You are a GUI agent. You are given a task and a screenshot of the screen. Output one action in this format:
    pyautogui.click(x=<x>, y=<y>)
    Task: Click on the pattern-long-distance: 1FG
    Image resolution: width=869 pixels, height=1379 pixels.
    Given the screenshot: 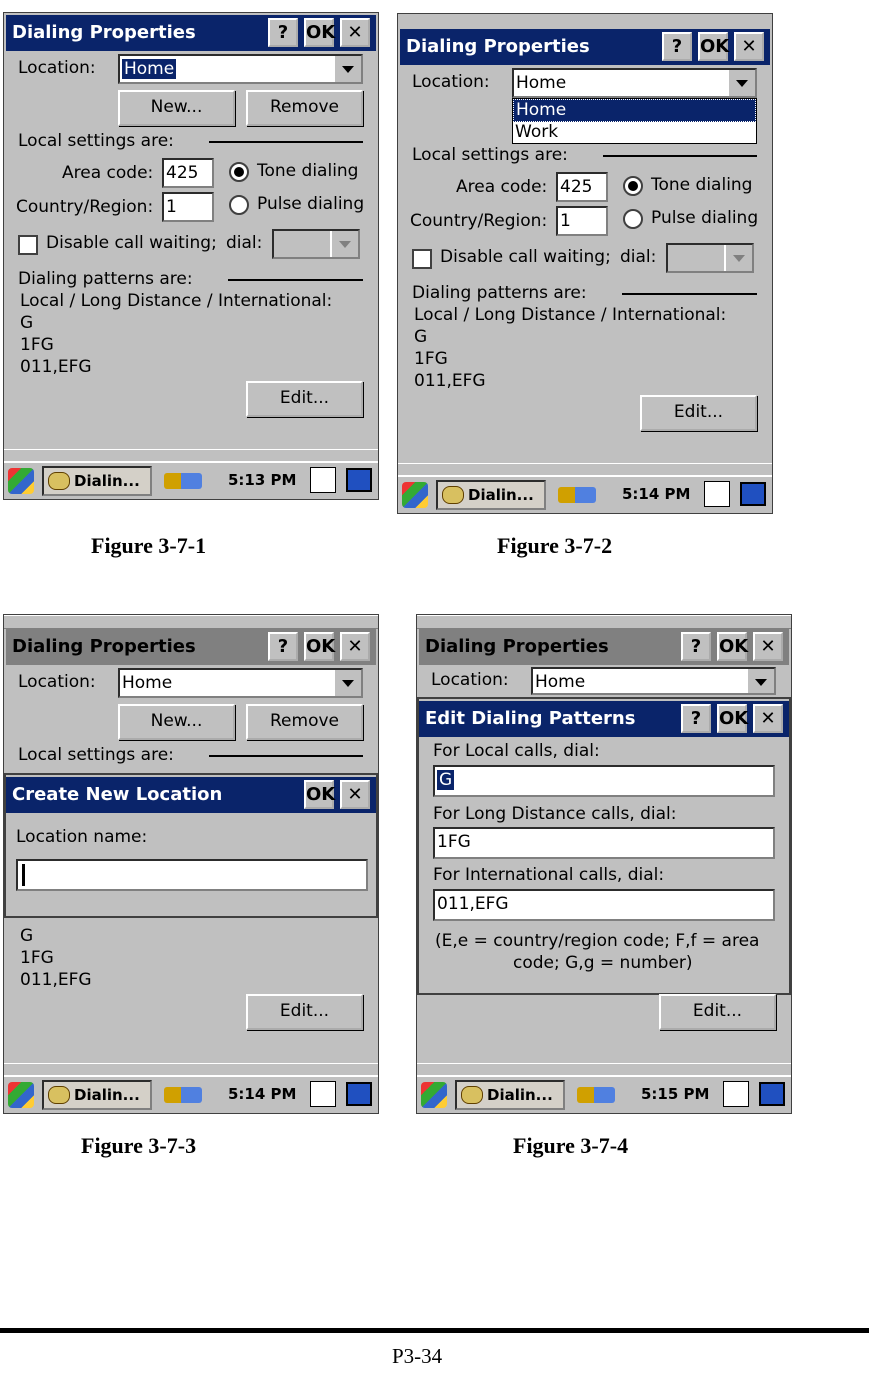 What is the action you would take?
    pyautogui.click(x=431, y=359)
    